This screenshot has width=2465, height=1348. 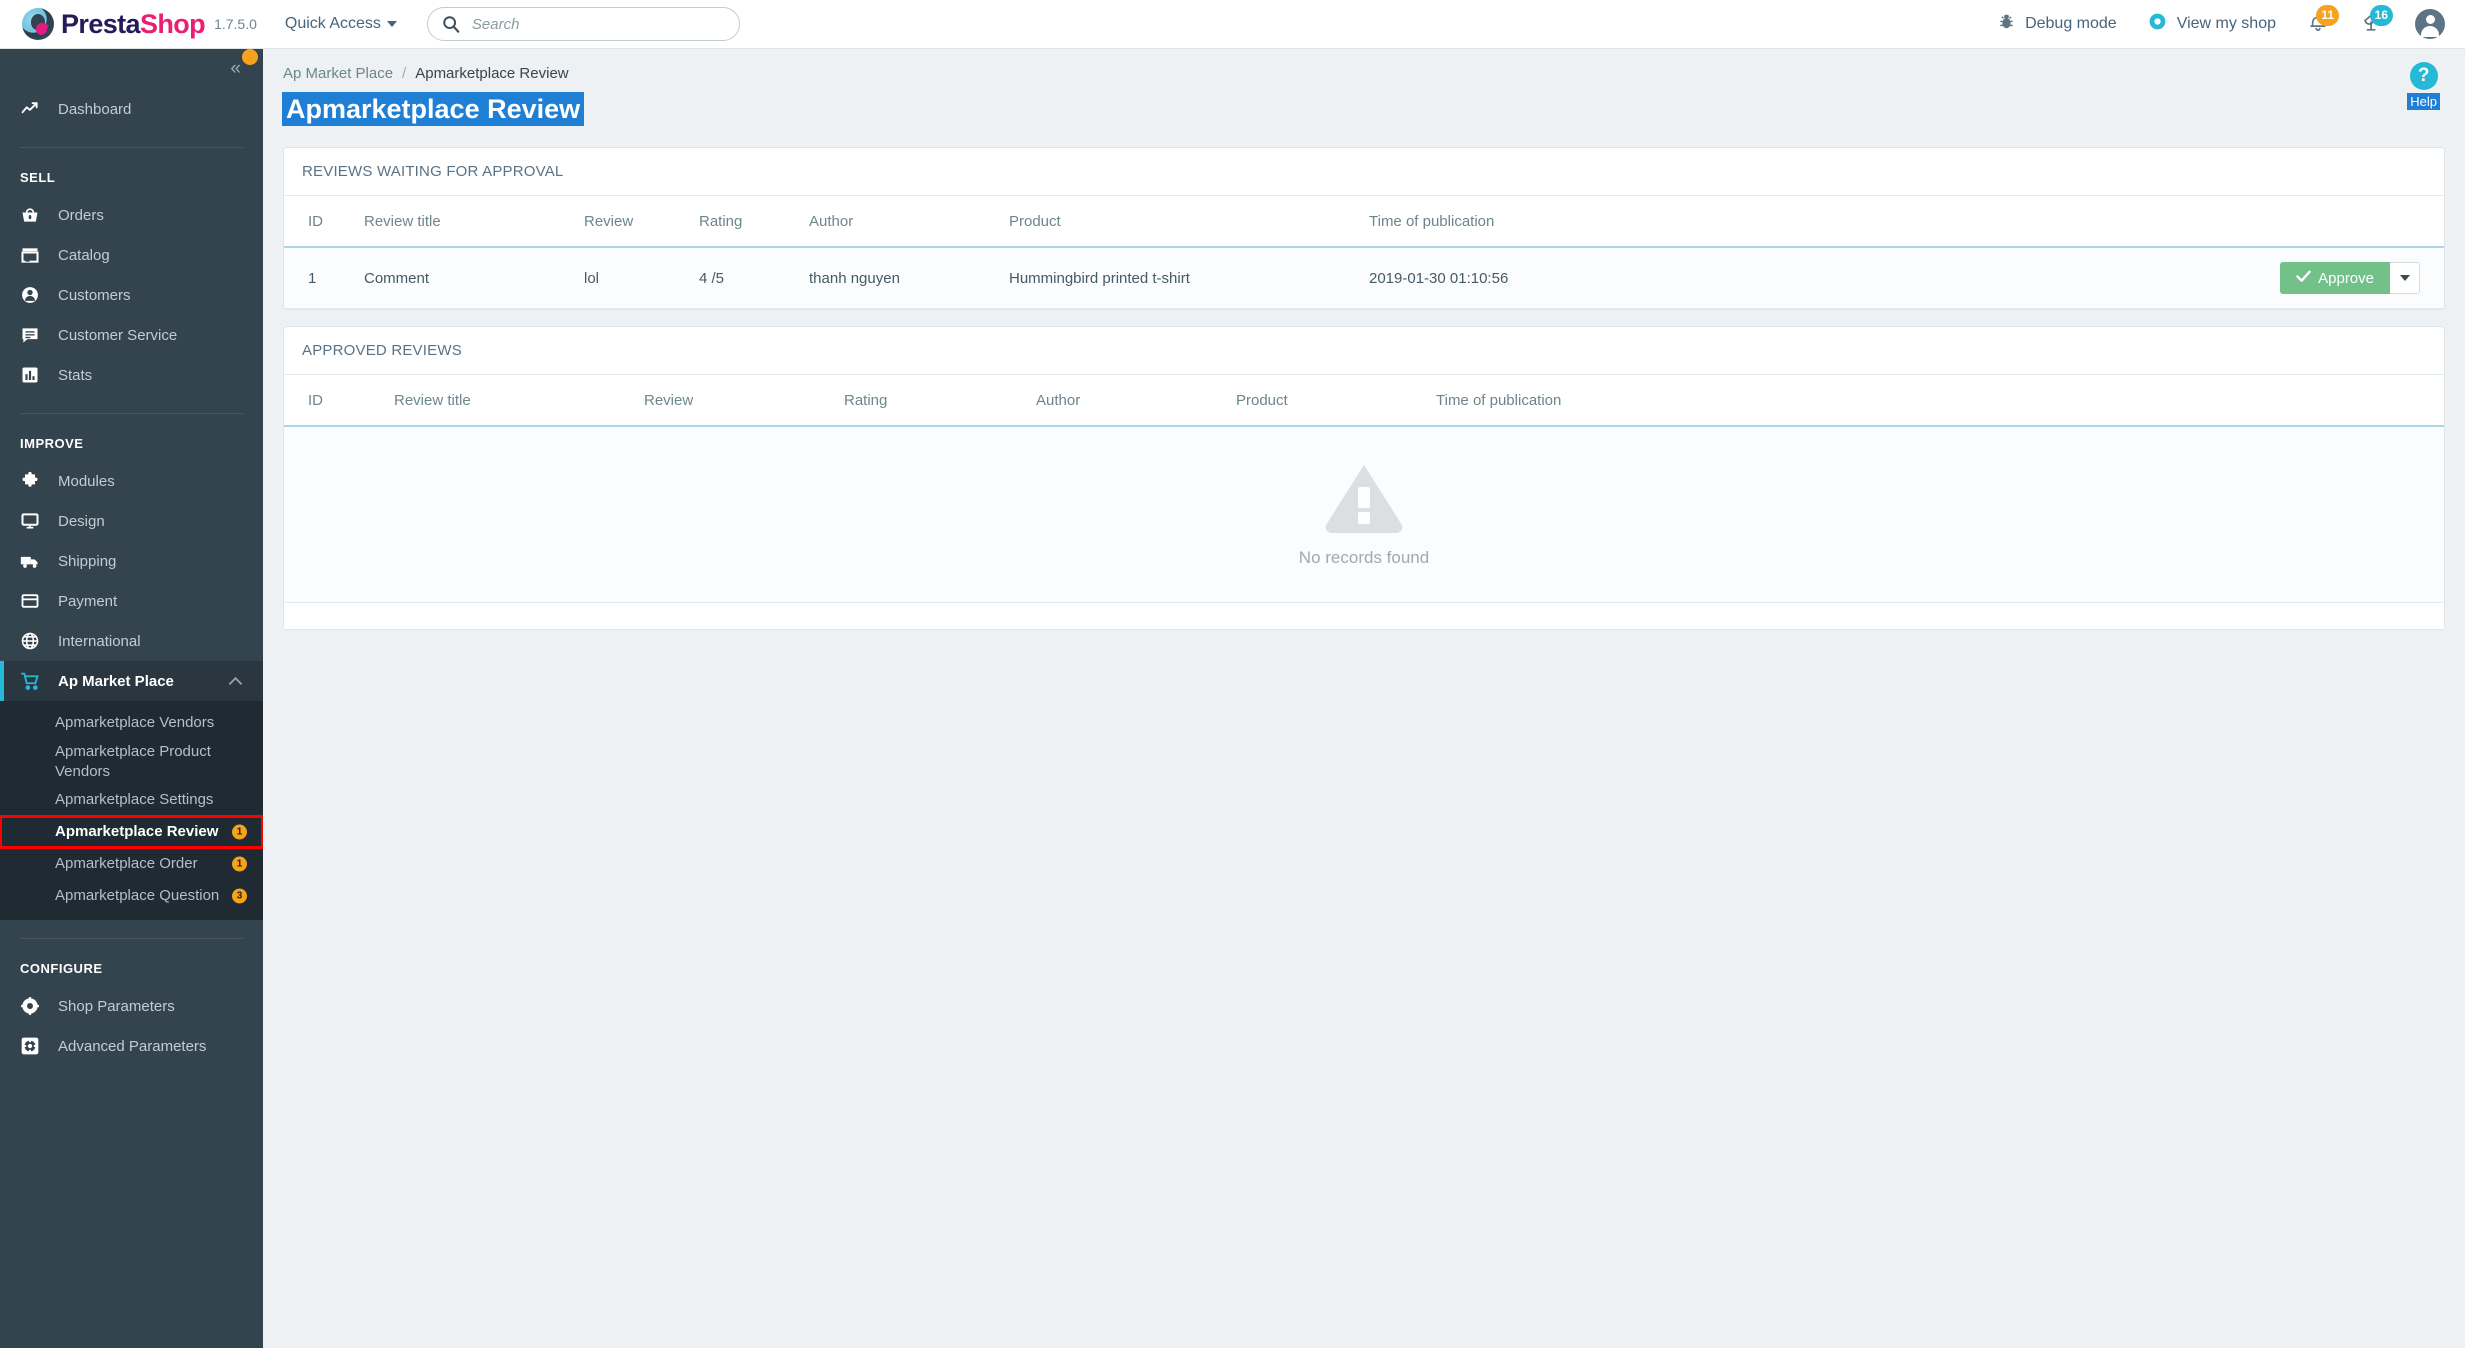 What do you see at coordinates (131, 375) in the screenshot?
I see `sidebar-item-stats: Stats` at bounding box center [131, 375].